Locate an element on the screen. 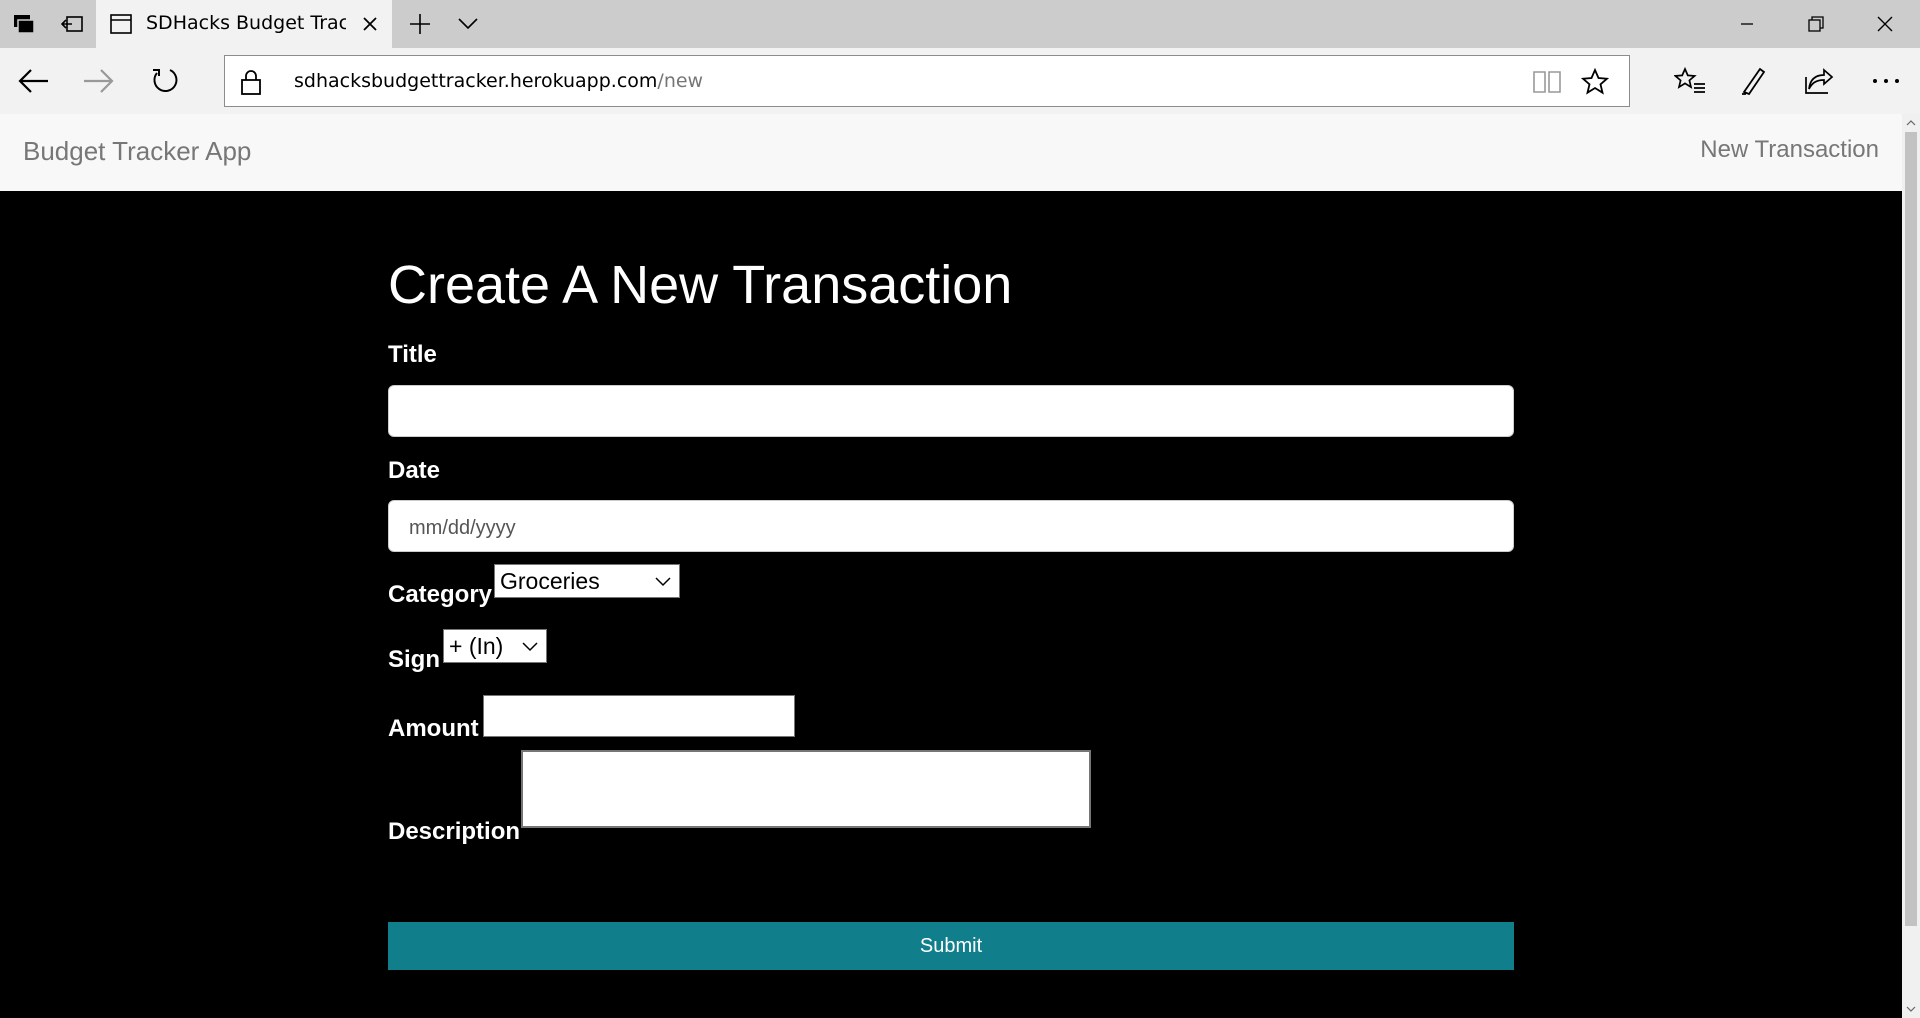 The height and width of the screenshot is (1018, 1920). page-title: Create A New Transaction is located at coordinates (700, 285).